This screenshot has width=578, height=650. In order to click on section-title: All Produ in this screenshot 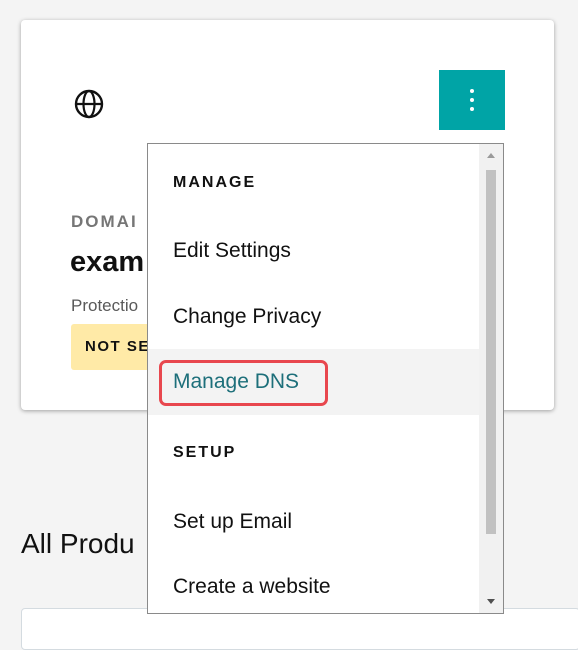, I will do `click(78, 543)`.